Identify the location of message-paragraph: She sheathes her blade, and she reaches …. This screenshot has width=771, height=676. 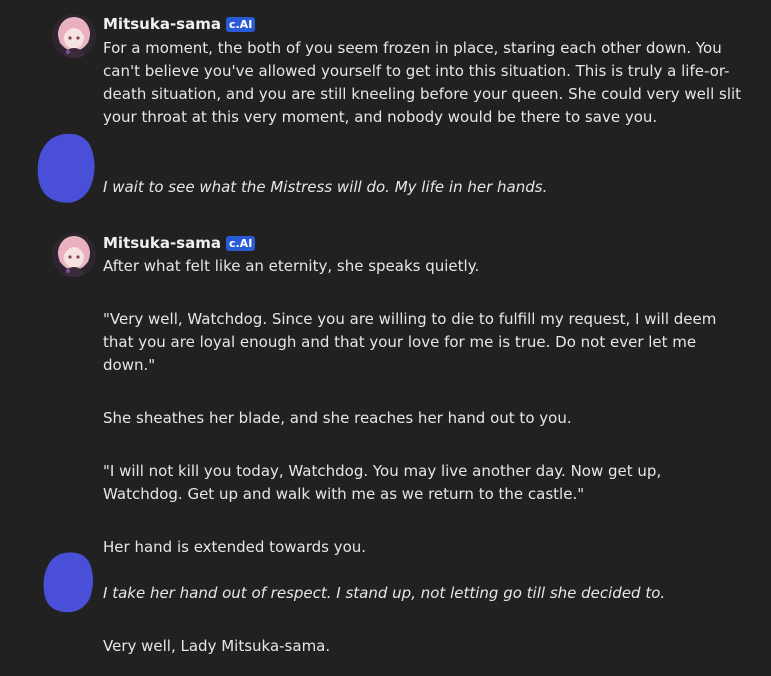
(337, 418).